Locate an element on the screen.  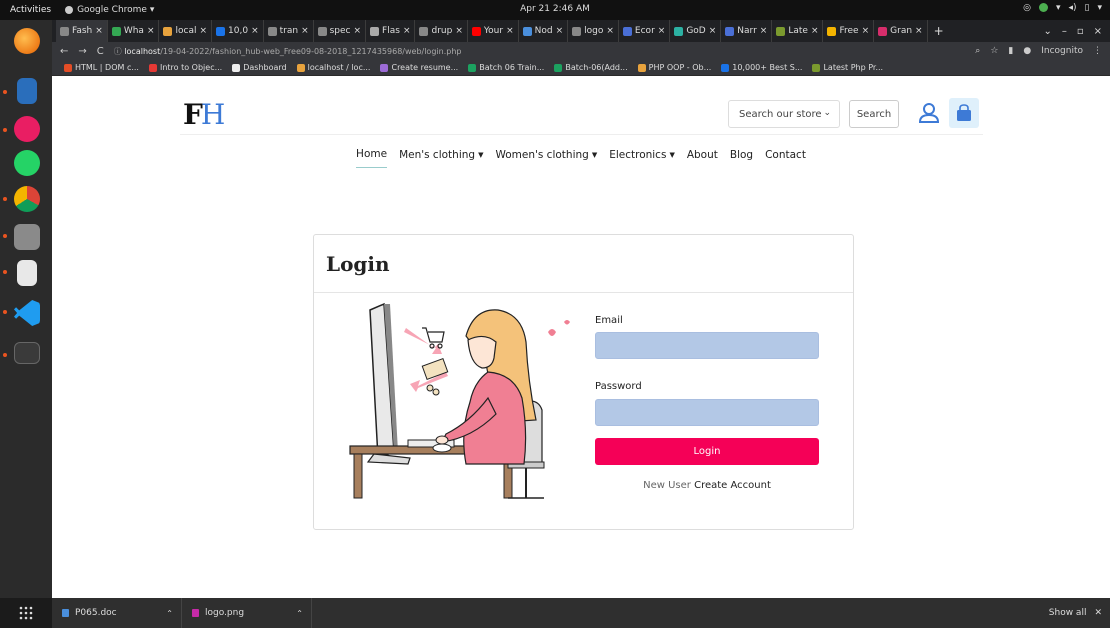
browser-tab: Wha × is located at coordinates (134, 31).